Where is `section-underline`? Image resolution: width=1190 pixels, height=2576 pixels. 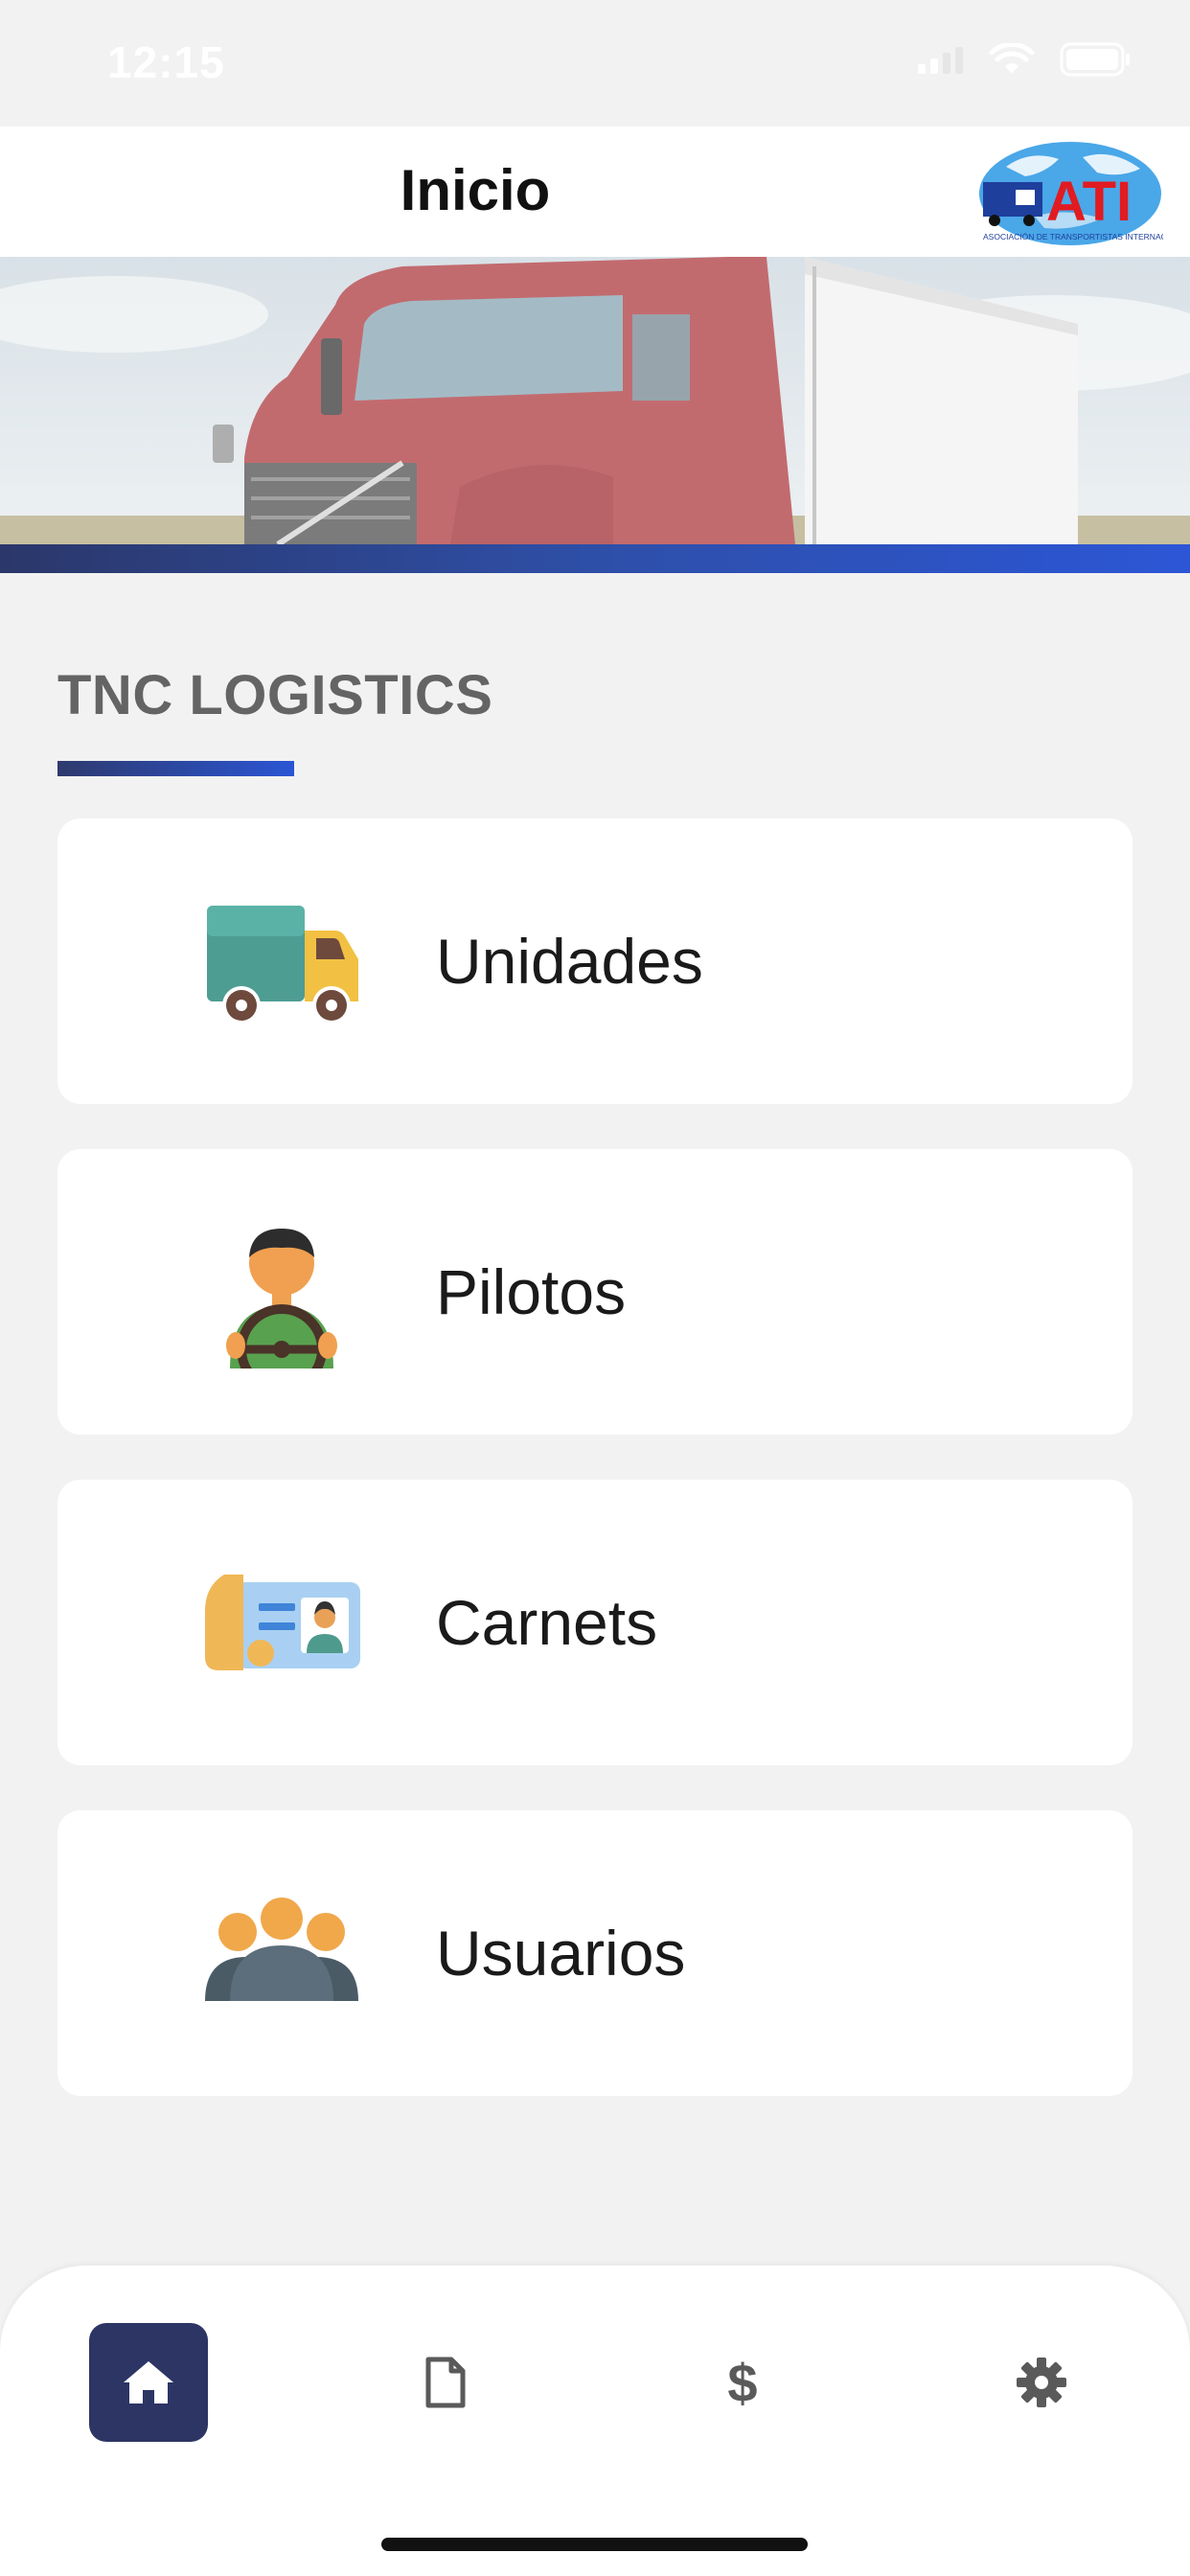
section-underline is located at coordinates (175, 768).